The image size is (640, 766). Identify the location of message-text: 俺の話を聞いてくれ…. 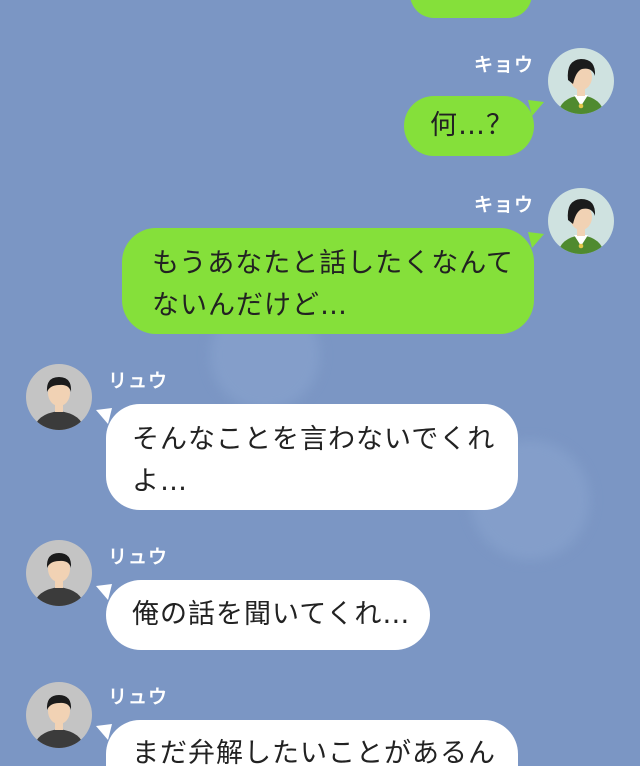
(271, 614).